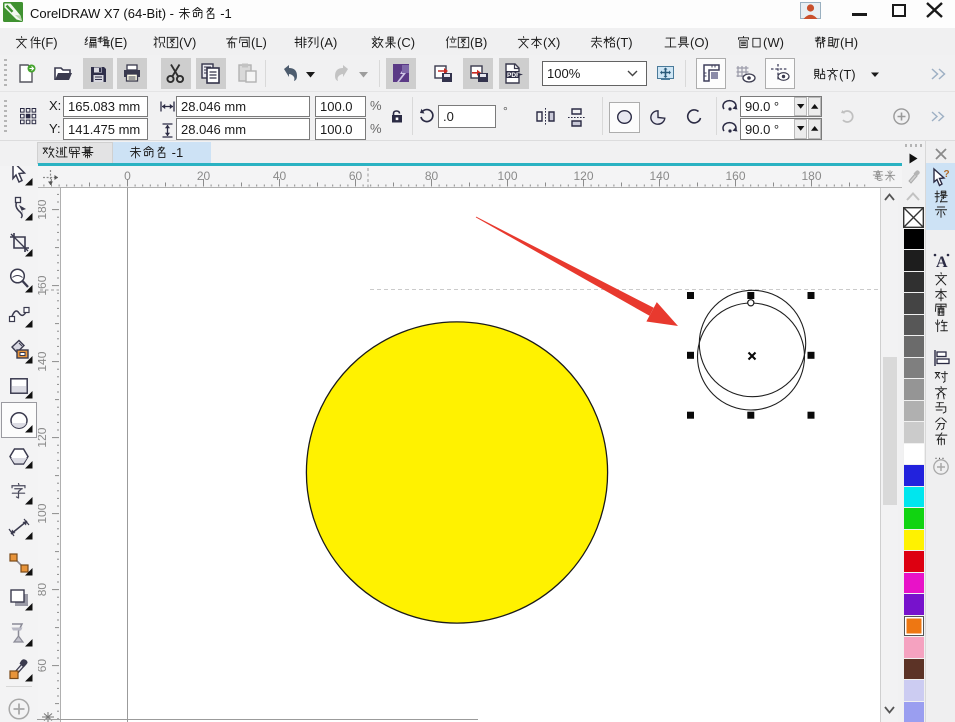  Describe the element at coordinates (204, 176) in the screenshot. I see `svg-text: 20` at that location.